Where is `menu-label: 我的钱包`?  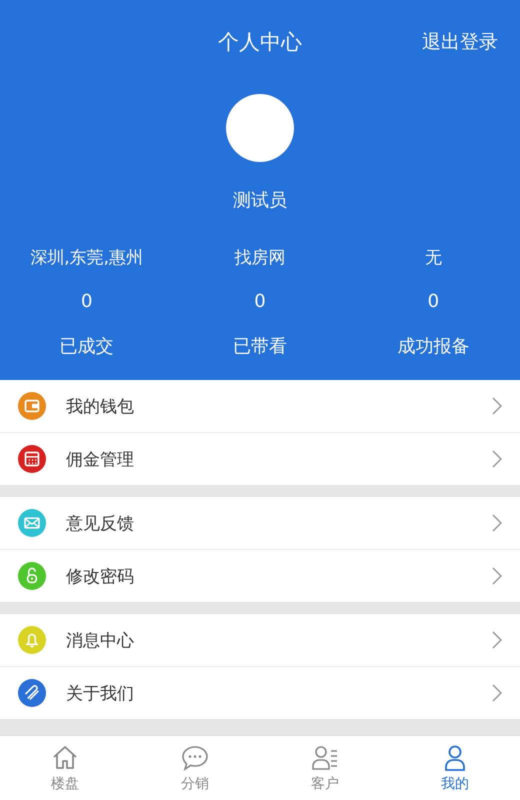
menu-label: 我的钱包 is located at coordinates (100, 407).